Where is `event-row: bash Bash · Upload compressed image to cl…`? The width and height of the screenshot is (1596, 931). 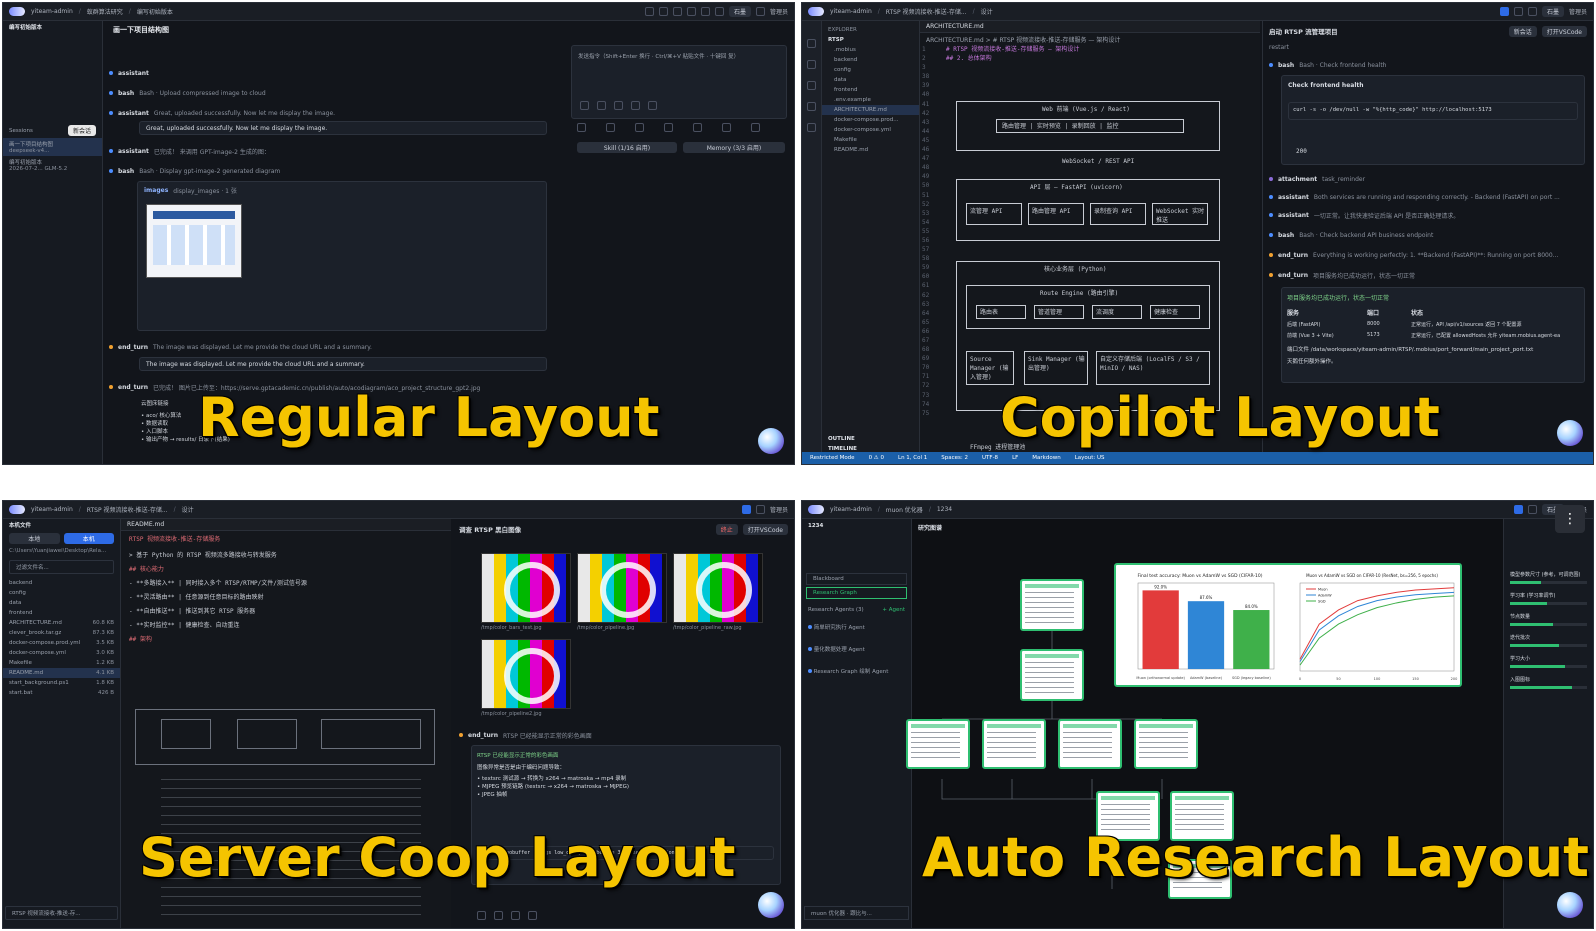 event-row: bash Bash · Upload compressed image to cl… is located at coordinates (333, 93).